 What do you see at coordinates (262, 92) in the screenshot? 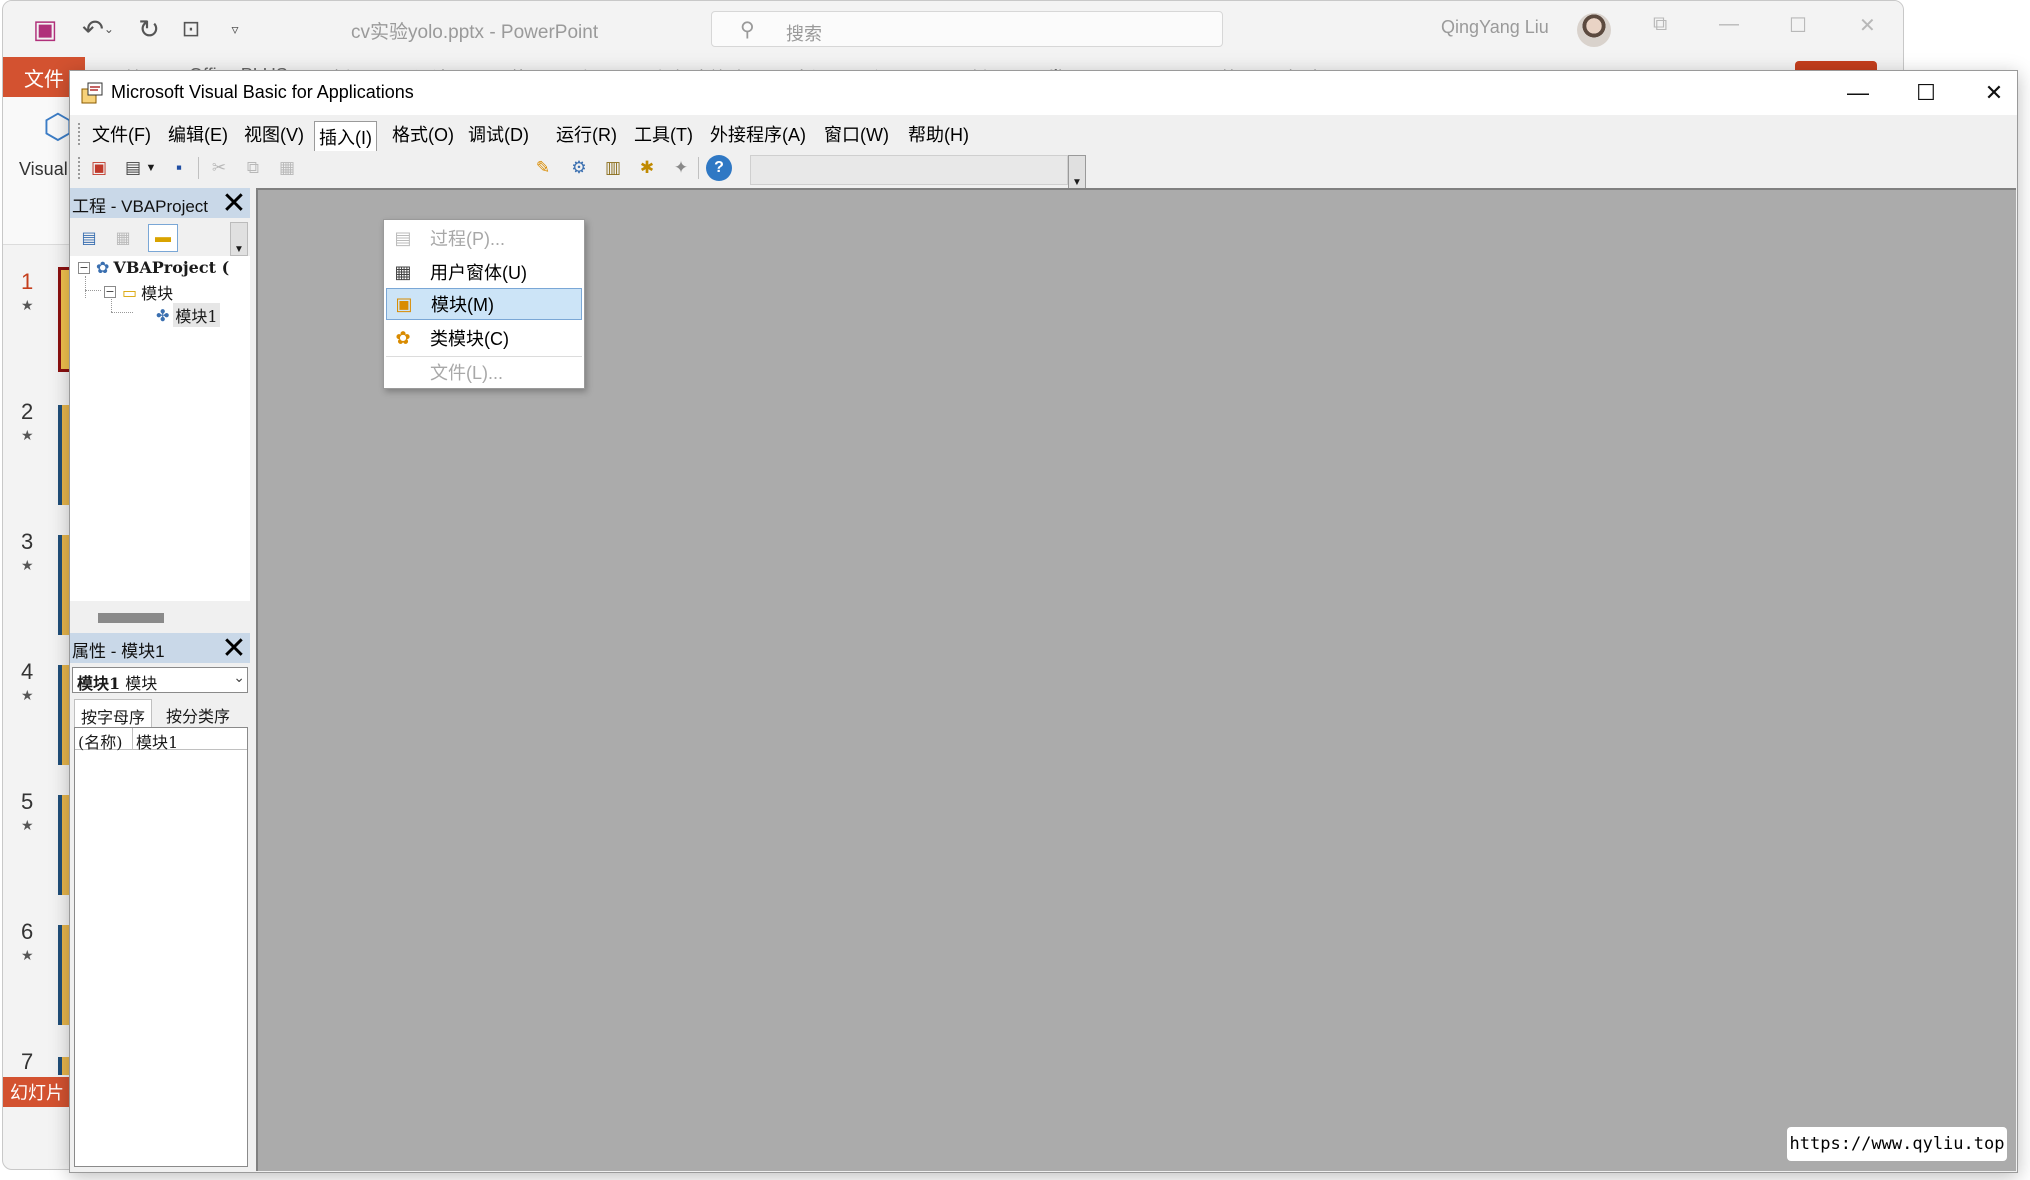
I see `window-title: Microsoft Visual Basic for Applications` at bounding box center [262, 92].